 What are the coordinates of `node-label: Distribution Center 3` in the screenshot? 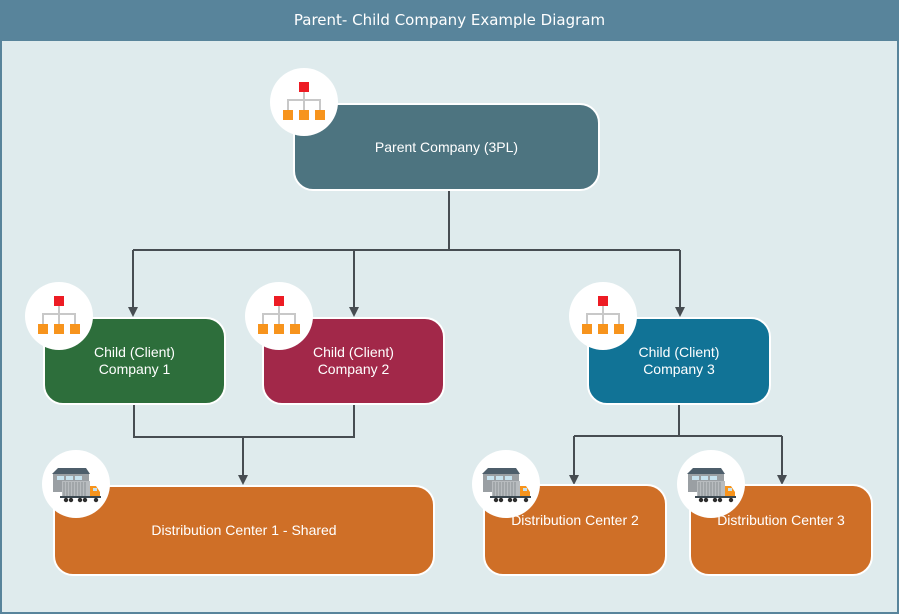 It's located at (781, 519).